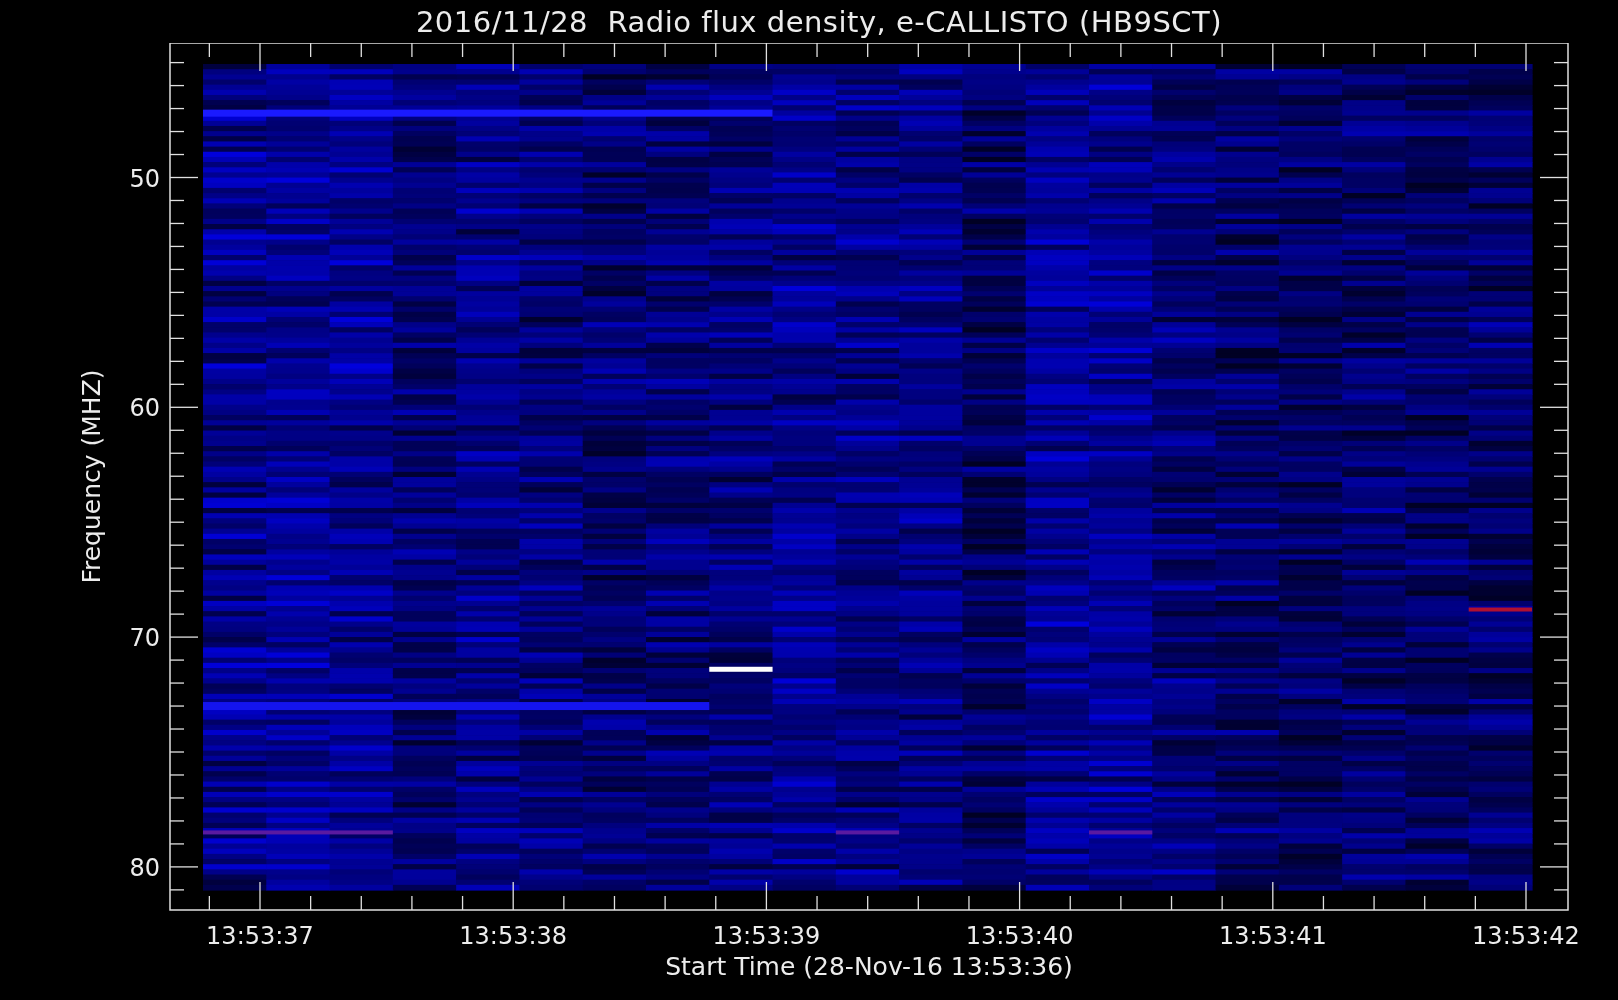 This screenshot has width=1618, height=1000. I want to click on y-tick-label: 70, so click(144, 638).